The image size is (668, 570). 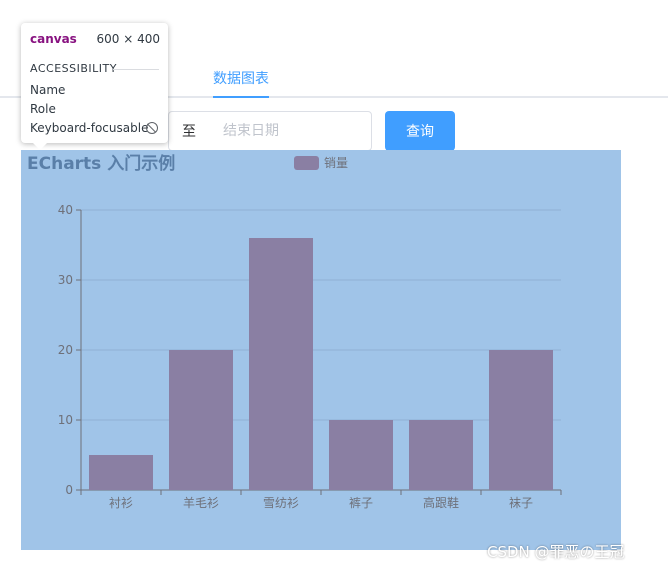 What do you see at coordinates (121, 503) in the screenshot?
I see `x-tick-label: 衬衫` at bounding box center [121, 503].